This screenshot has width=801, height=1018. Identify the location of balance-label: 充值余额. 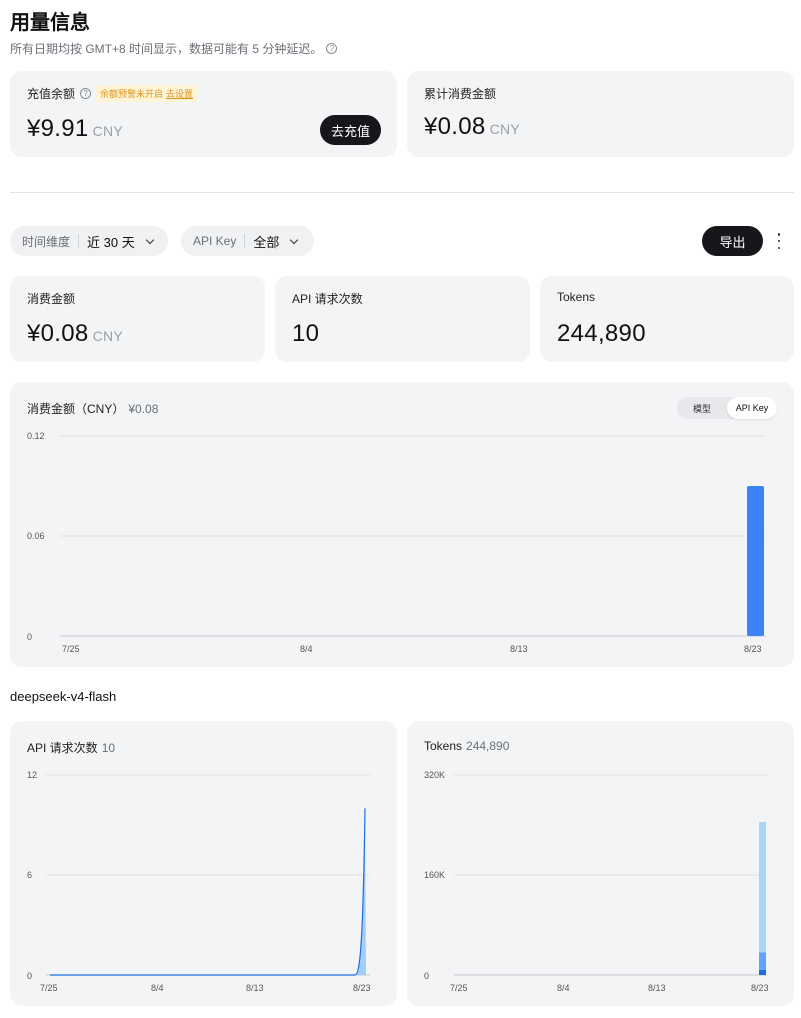
(51, 94).